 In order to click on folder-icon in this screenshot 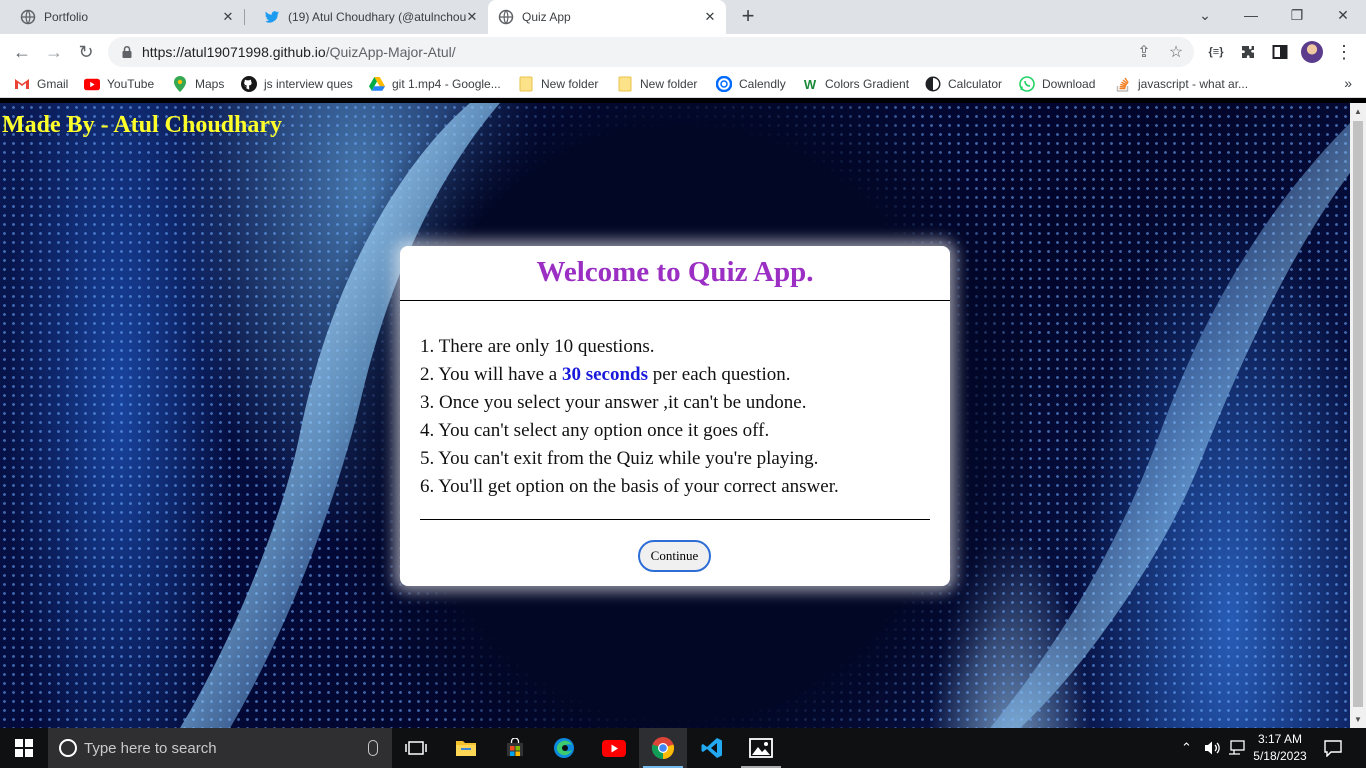, I will do `click(526, 84)`.